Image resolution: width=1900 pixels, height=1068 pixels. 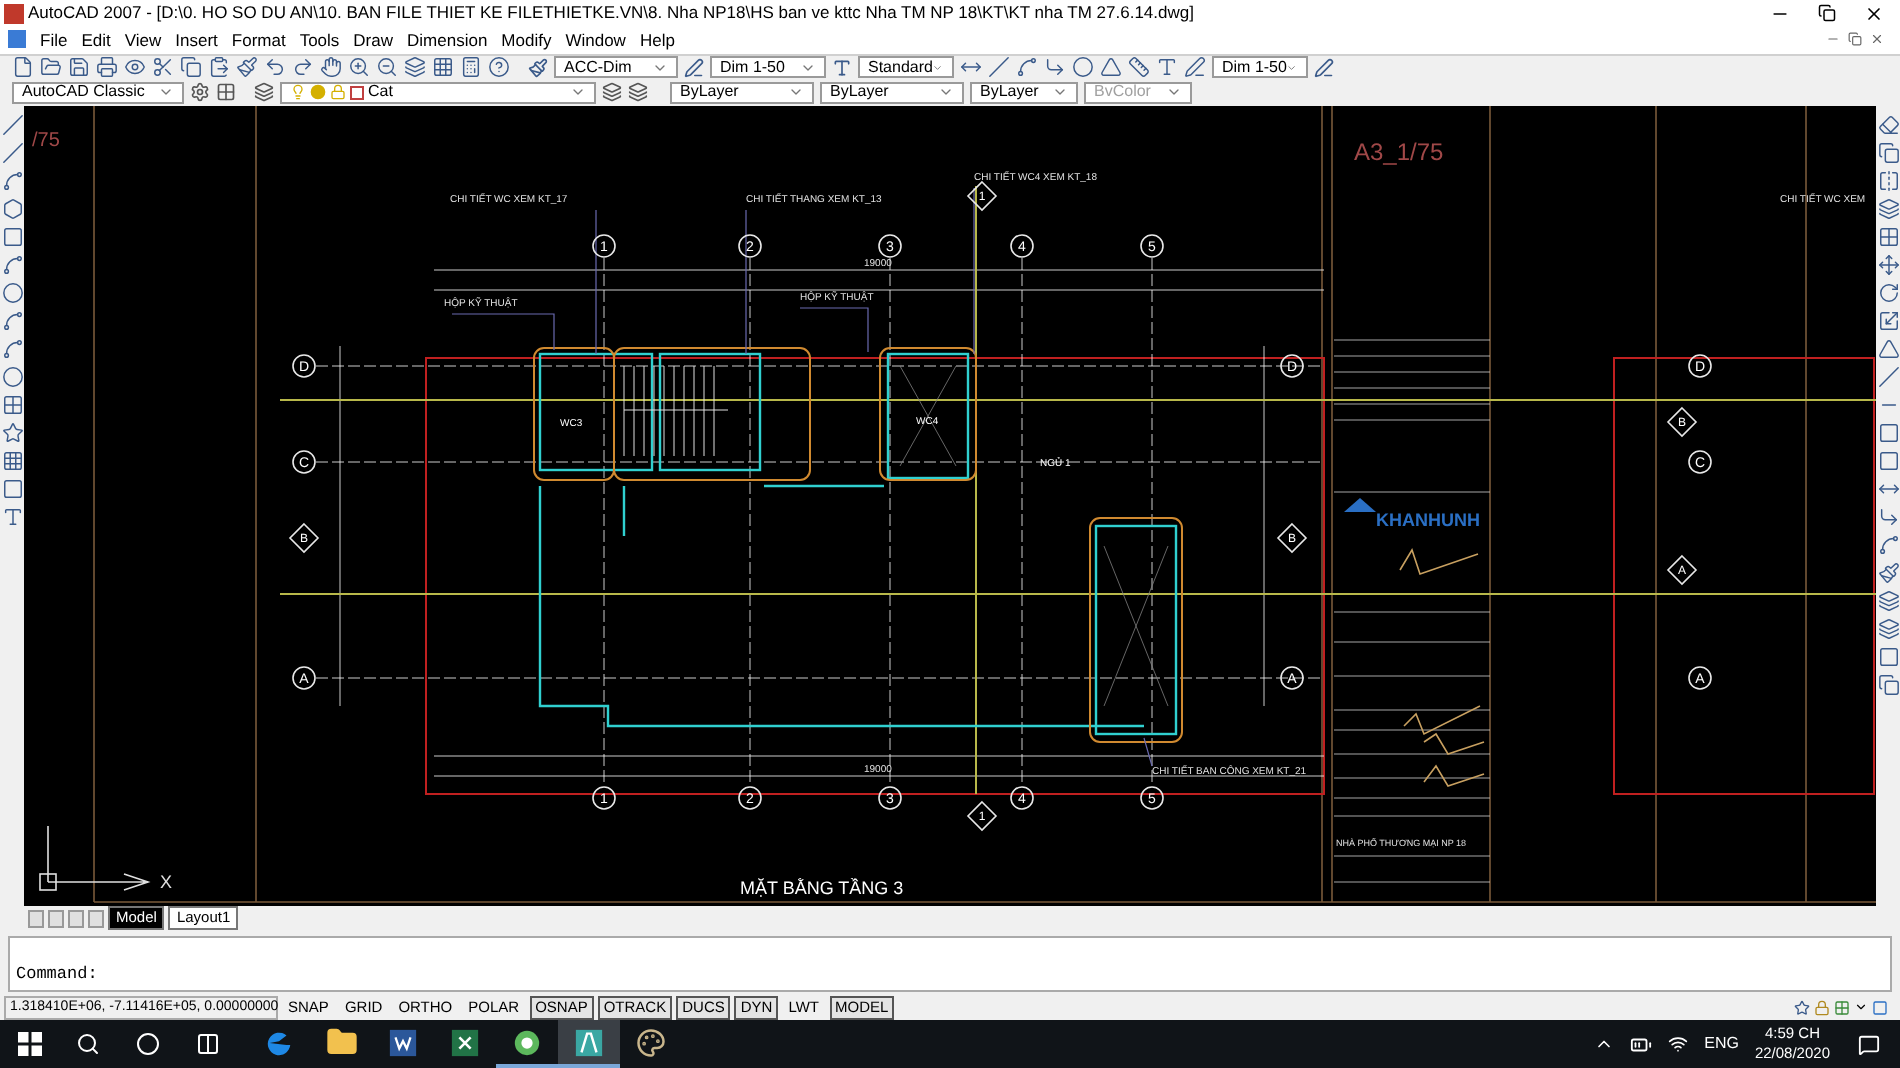 What do you see at coordinates (12, 181) in the screenshot?
I see `polyline-icon` at bounding box center [12, 181].